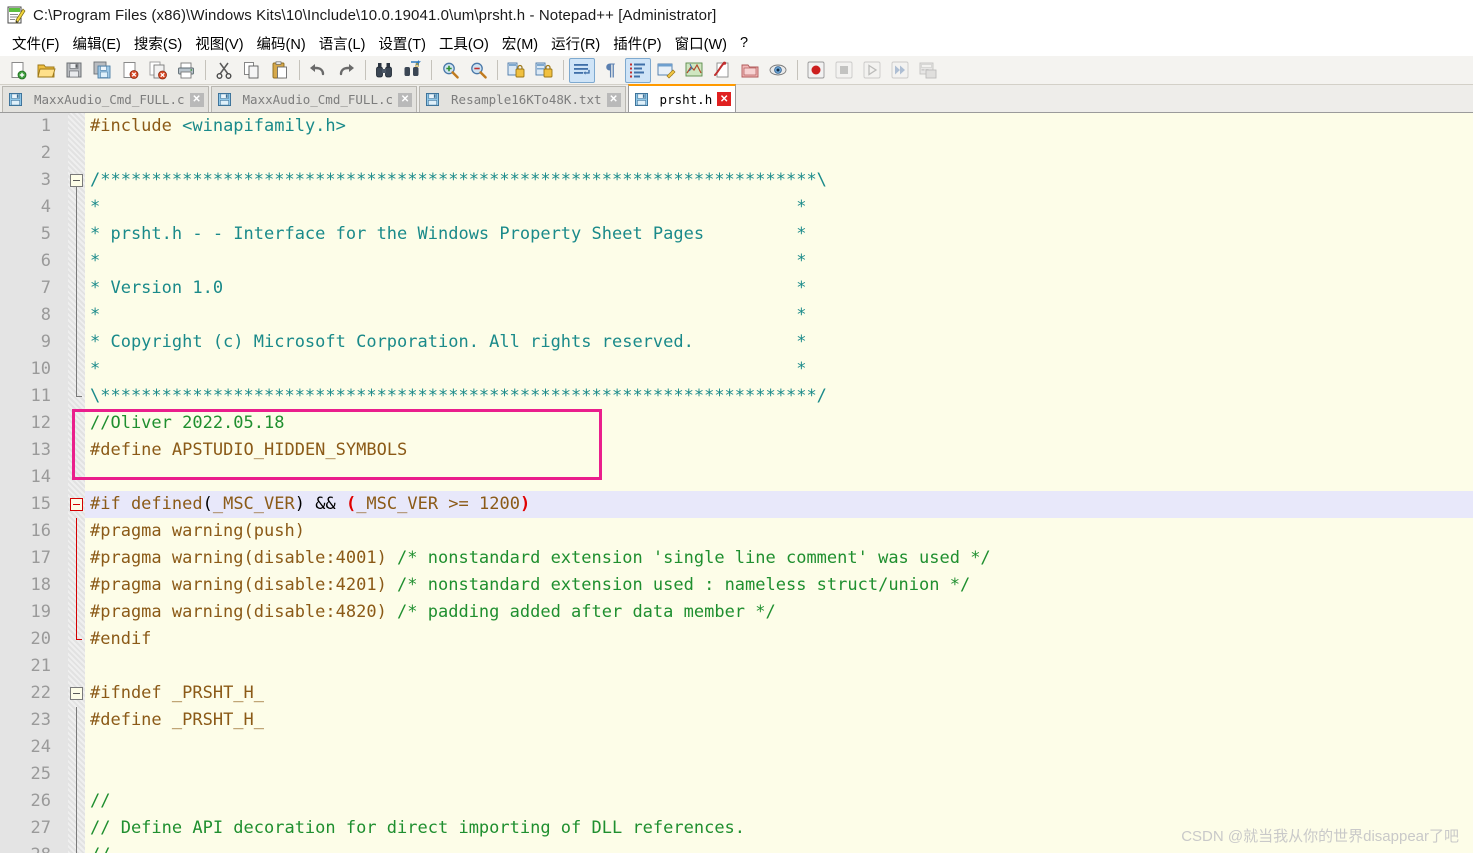 The height and width of the screenshot is (856, 1473). Describe the element at coordinates (314, 99) in the screenshot. I see `tab-maxxaudio-2: MaxxAudio_Cmd_FULL.c ✕` at that location.